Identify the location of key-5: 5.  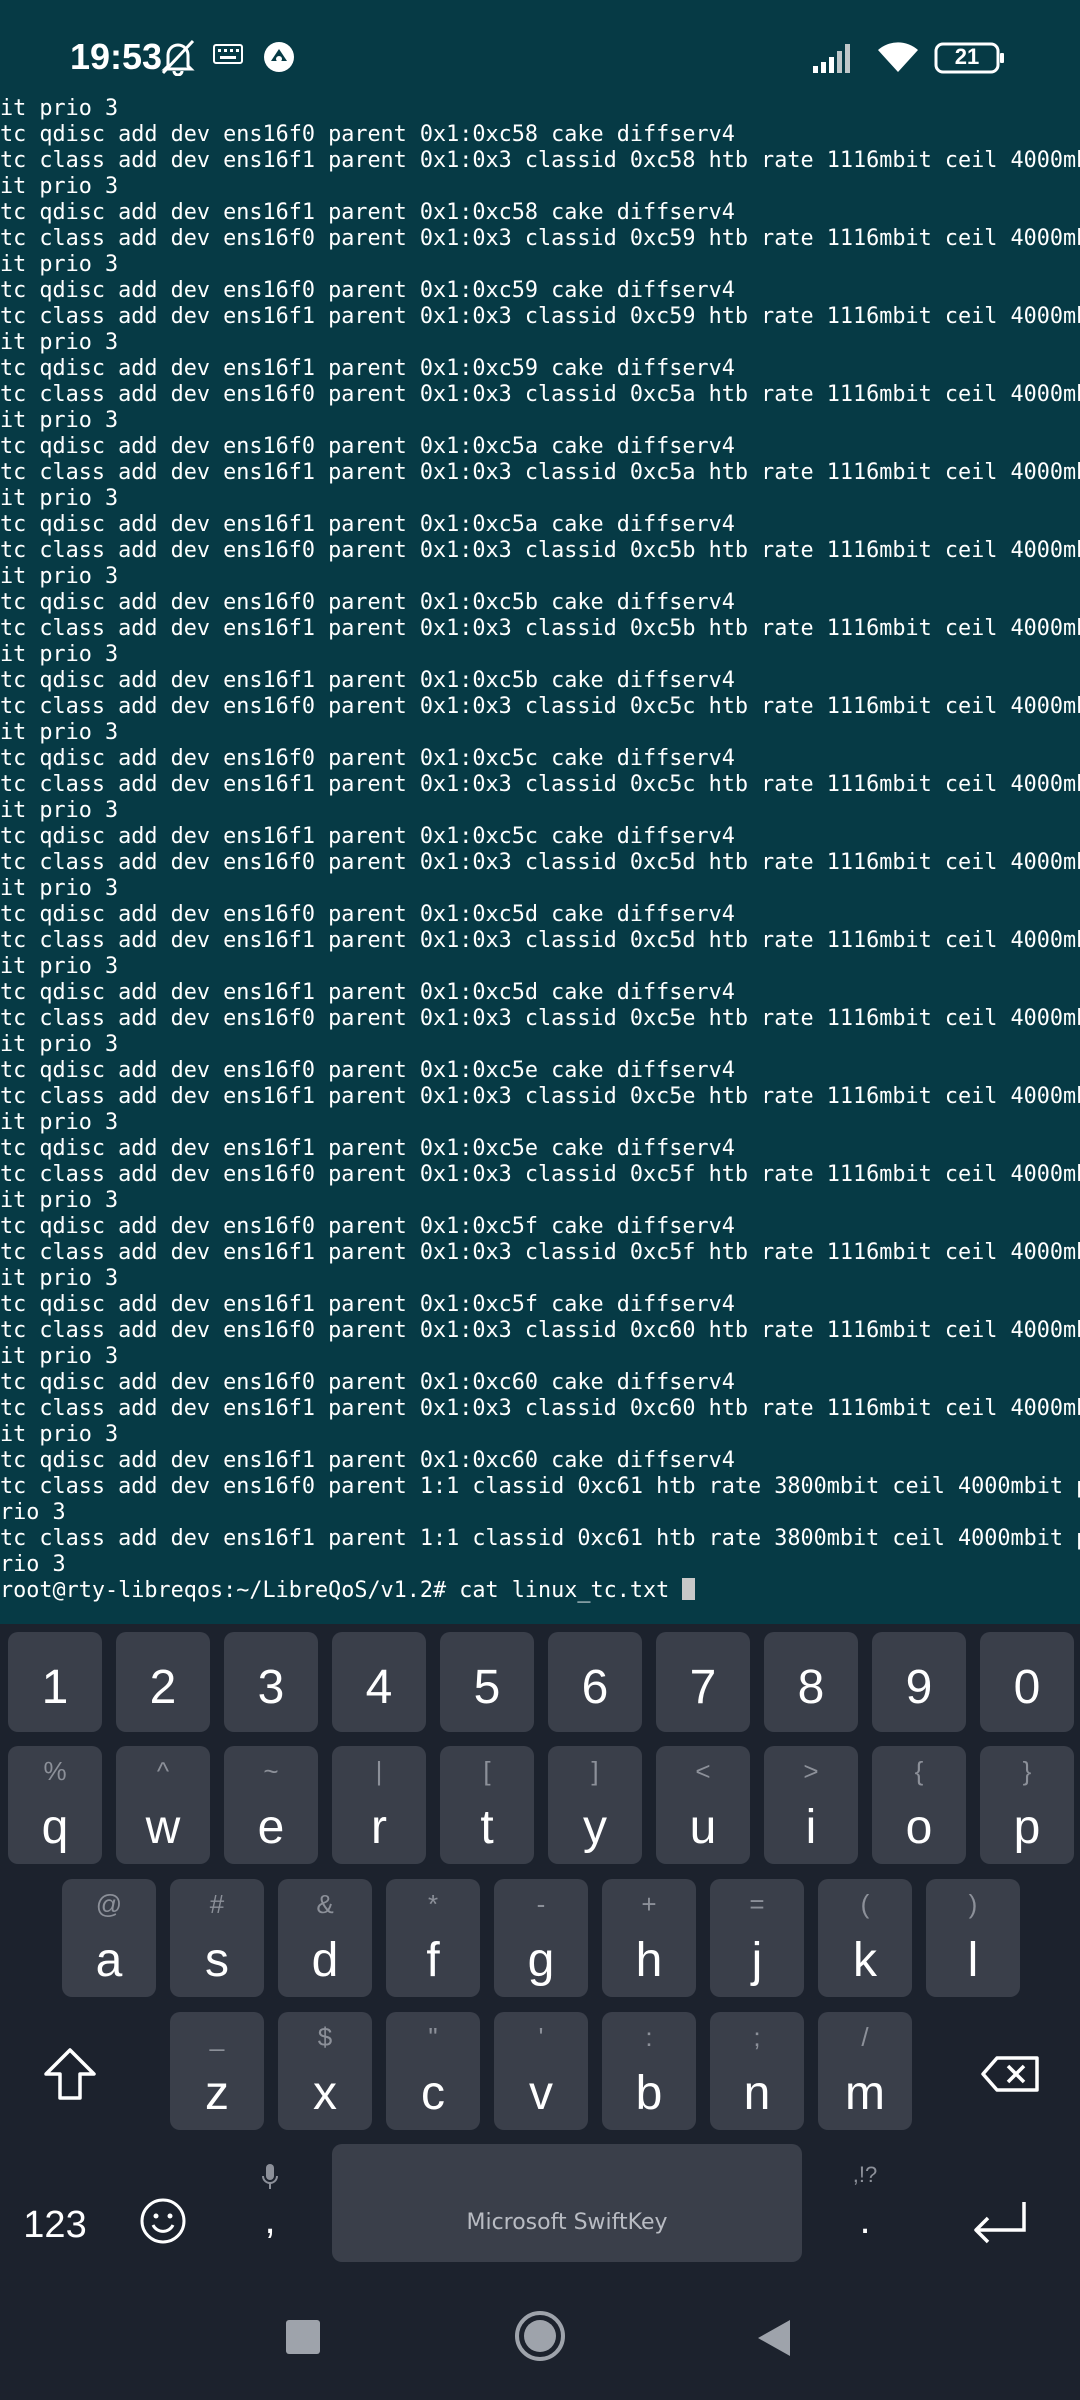
(487, 1682).